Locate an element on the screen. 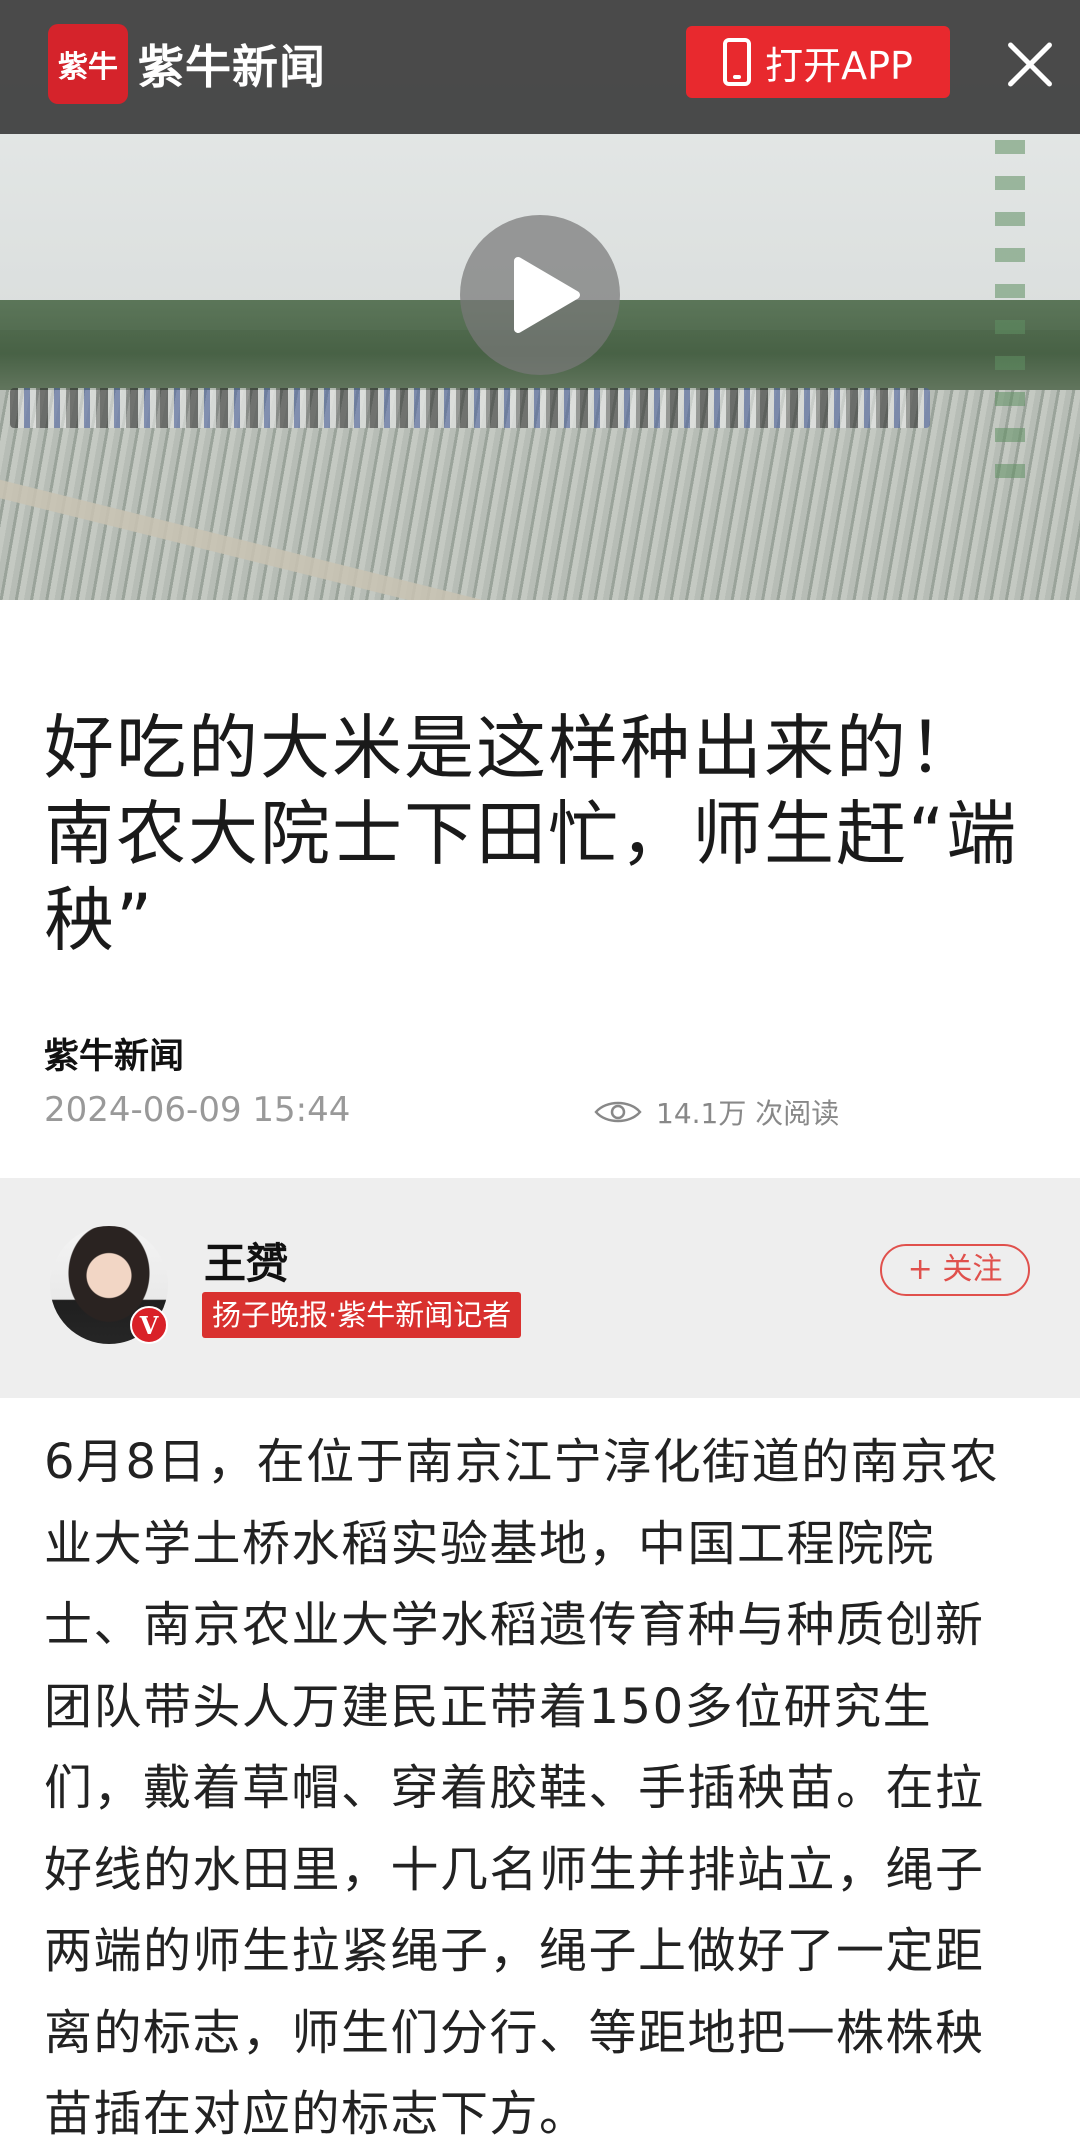  article-title-line: 秧” is located at coordinates (99, 920).